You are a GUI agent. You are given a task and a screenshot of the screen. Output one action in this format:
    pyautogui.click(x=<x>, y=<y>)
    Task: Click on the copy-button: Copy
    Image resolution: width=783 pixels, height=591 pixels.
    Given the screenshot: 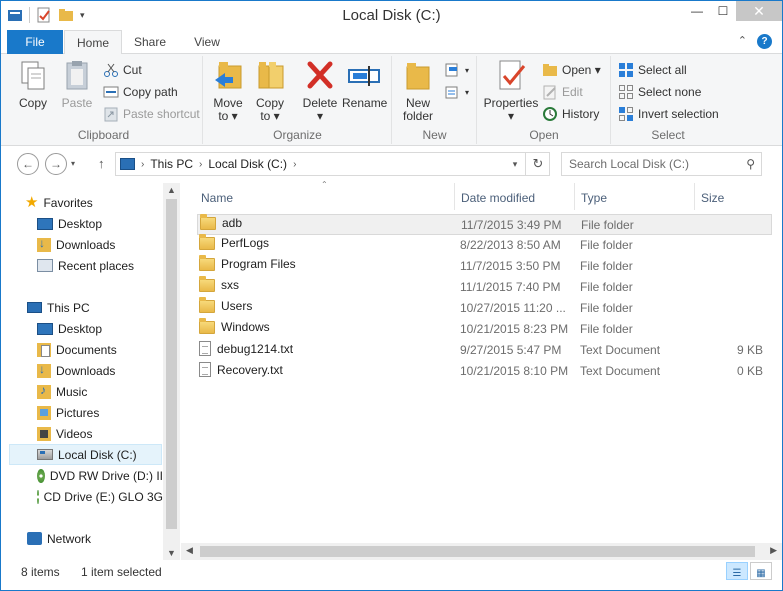 What is the action you would take?
    pyautogui.click(x=33, y=84)
    